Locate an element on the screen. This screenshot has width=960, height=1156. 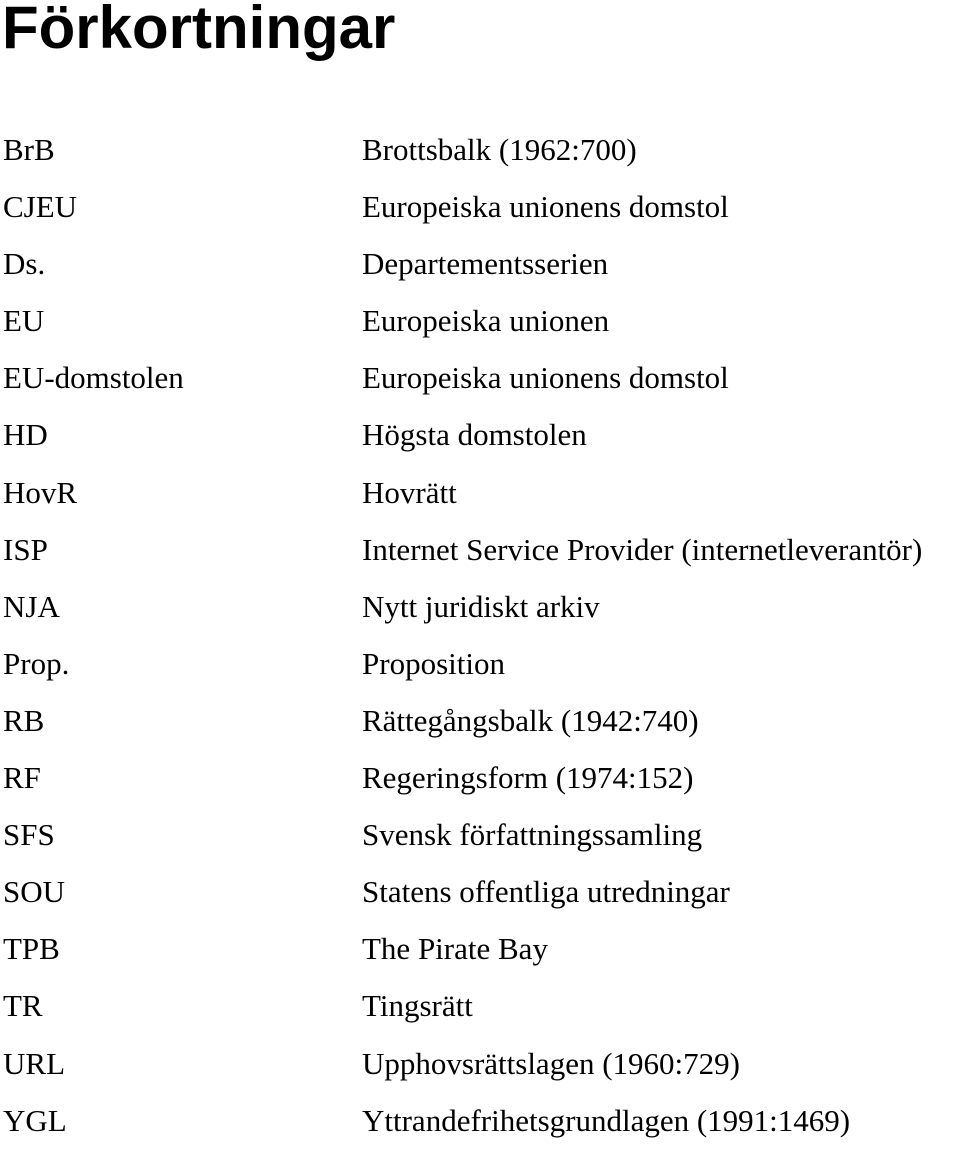
abbreviation-meaning: Statens offentliga utredningar is located at coordinates (546, 892).